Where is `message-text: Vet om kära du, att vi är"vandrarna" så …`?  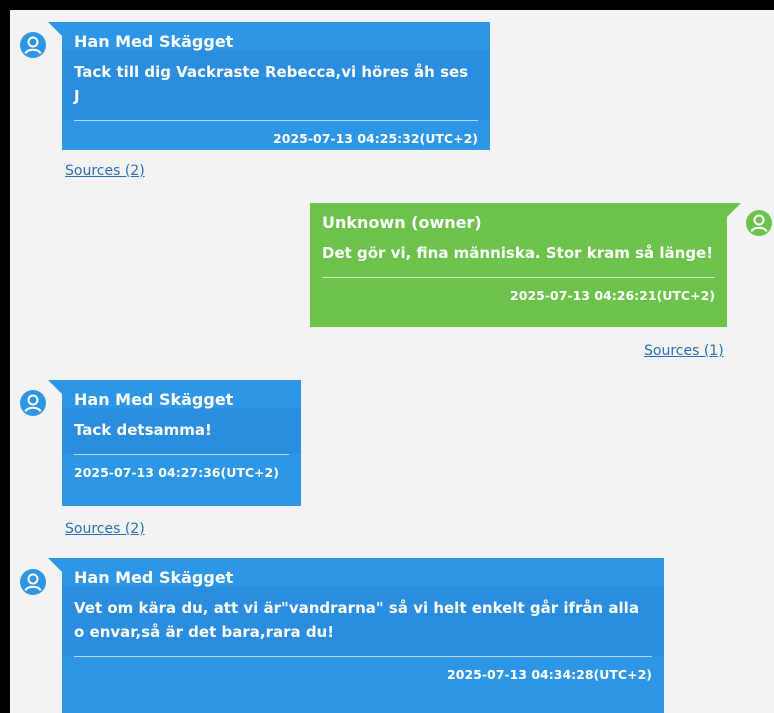 message-text: Vet om kära du, att vi är"vandrarna" så … is located at coordinates (356, 620).